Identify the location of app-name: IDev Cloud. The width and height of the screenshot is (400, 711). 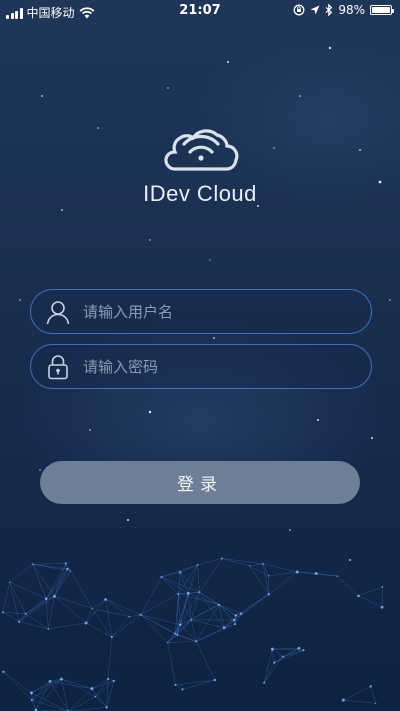
(200, 193).